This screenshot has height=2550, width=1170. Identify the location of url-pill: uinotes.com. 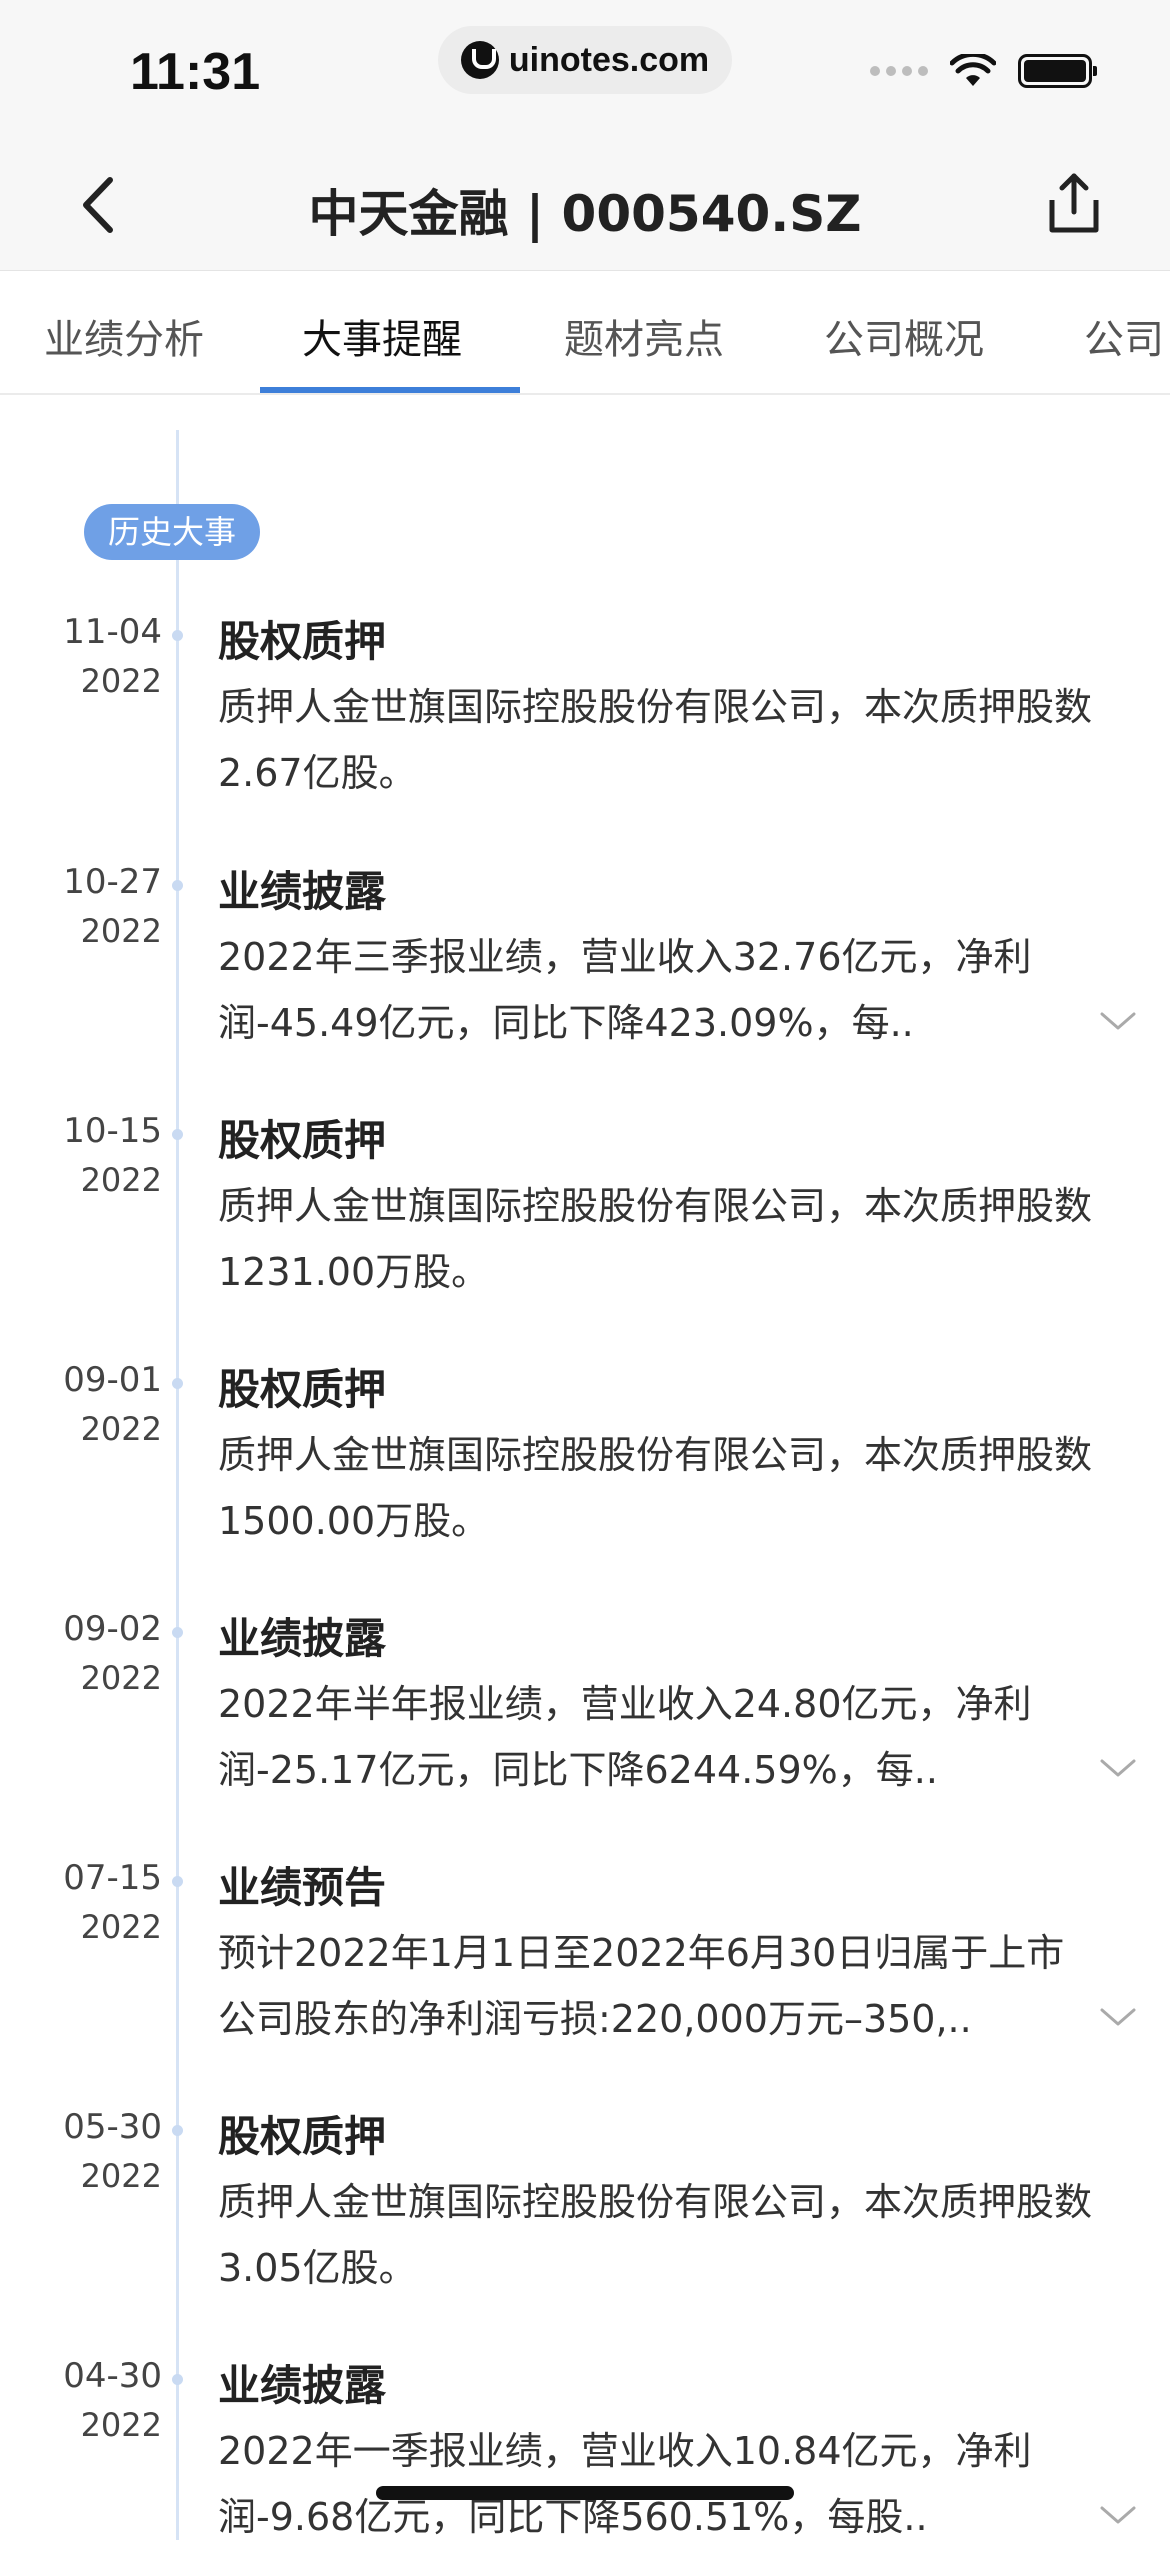
(585, 60).